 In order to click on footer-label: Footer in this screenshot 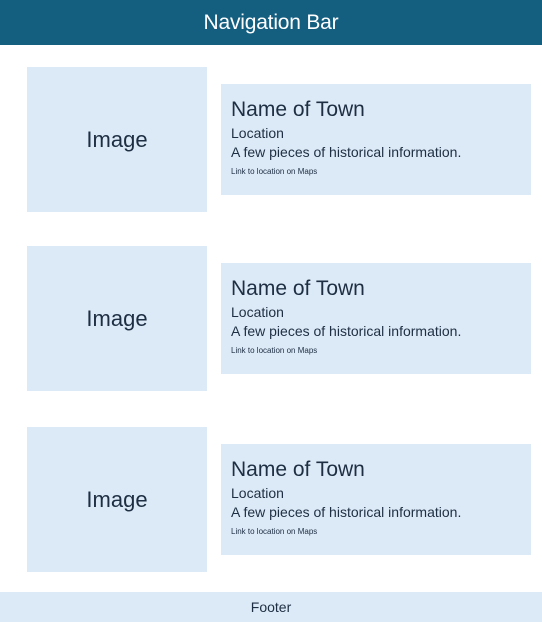, I will do `click(271, 607)`.